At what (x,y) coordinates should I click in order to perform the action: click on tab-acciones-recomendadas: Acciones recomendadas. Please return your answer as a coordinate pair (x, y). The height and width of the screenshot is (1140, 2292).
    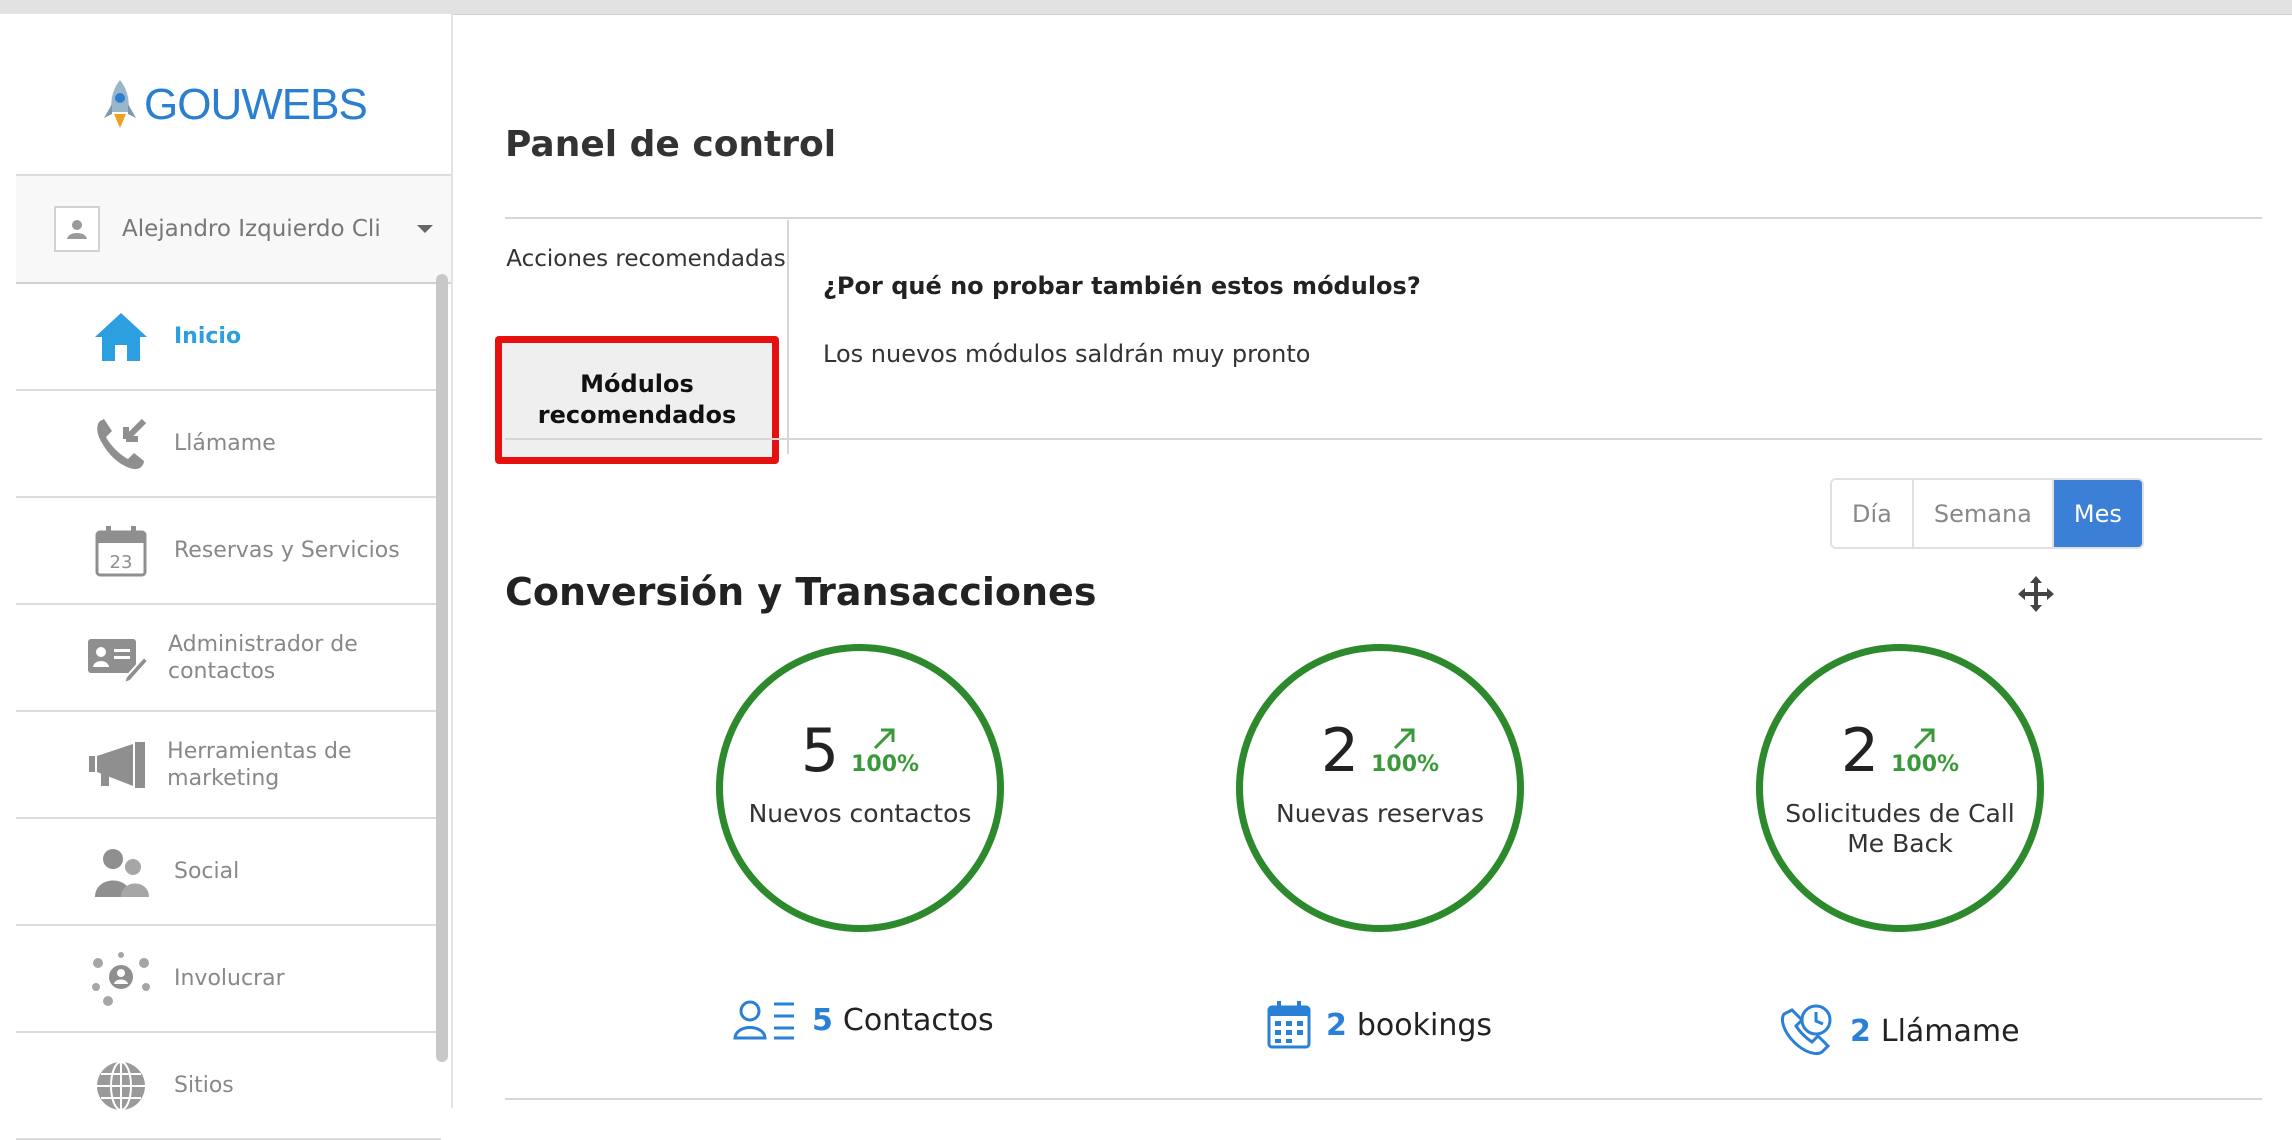
    Looking at the image, I should click on (646, 259).